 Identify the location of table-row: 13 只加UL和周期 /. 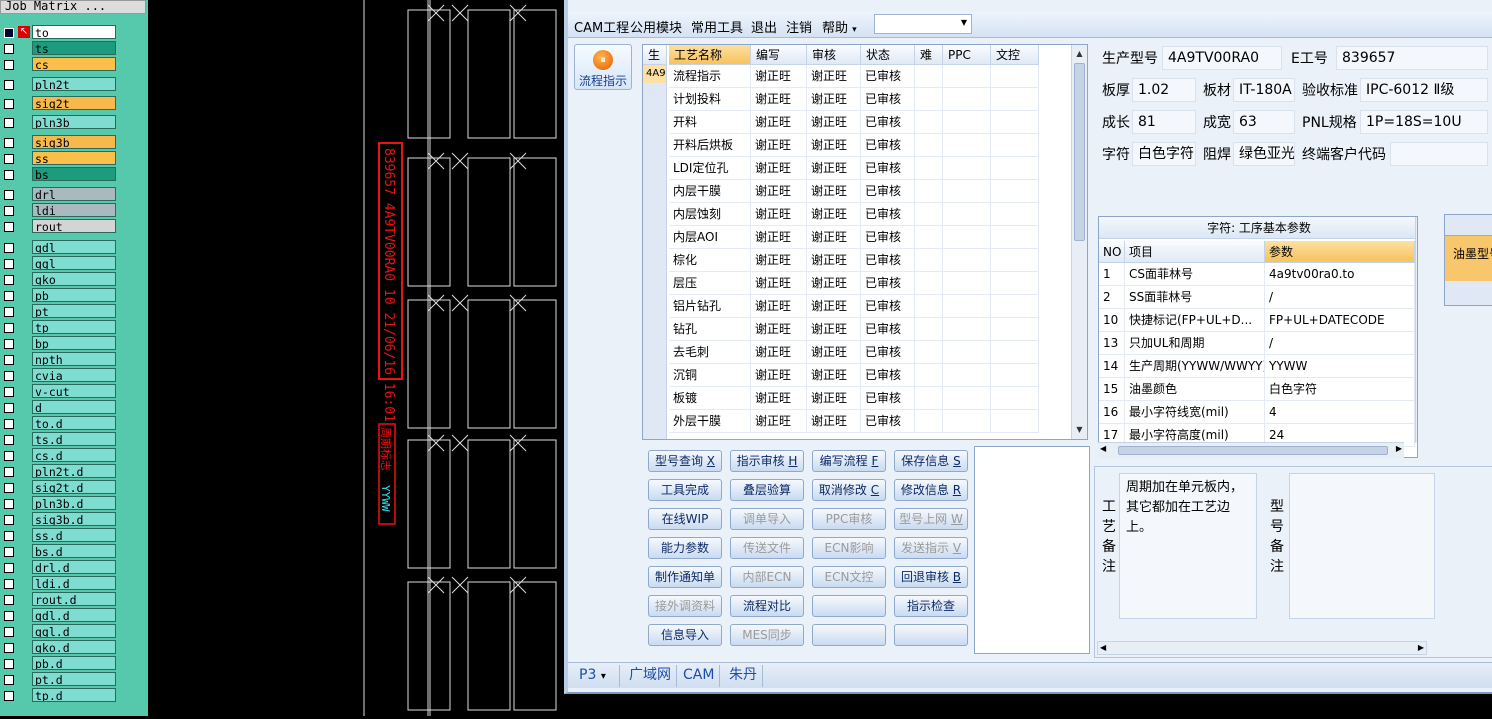
(1257, 343).